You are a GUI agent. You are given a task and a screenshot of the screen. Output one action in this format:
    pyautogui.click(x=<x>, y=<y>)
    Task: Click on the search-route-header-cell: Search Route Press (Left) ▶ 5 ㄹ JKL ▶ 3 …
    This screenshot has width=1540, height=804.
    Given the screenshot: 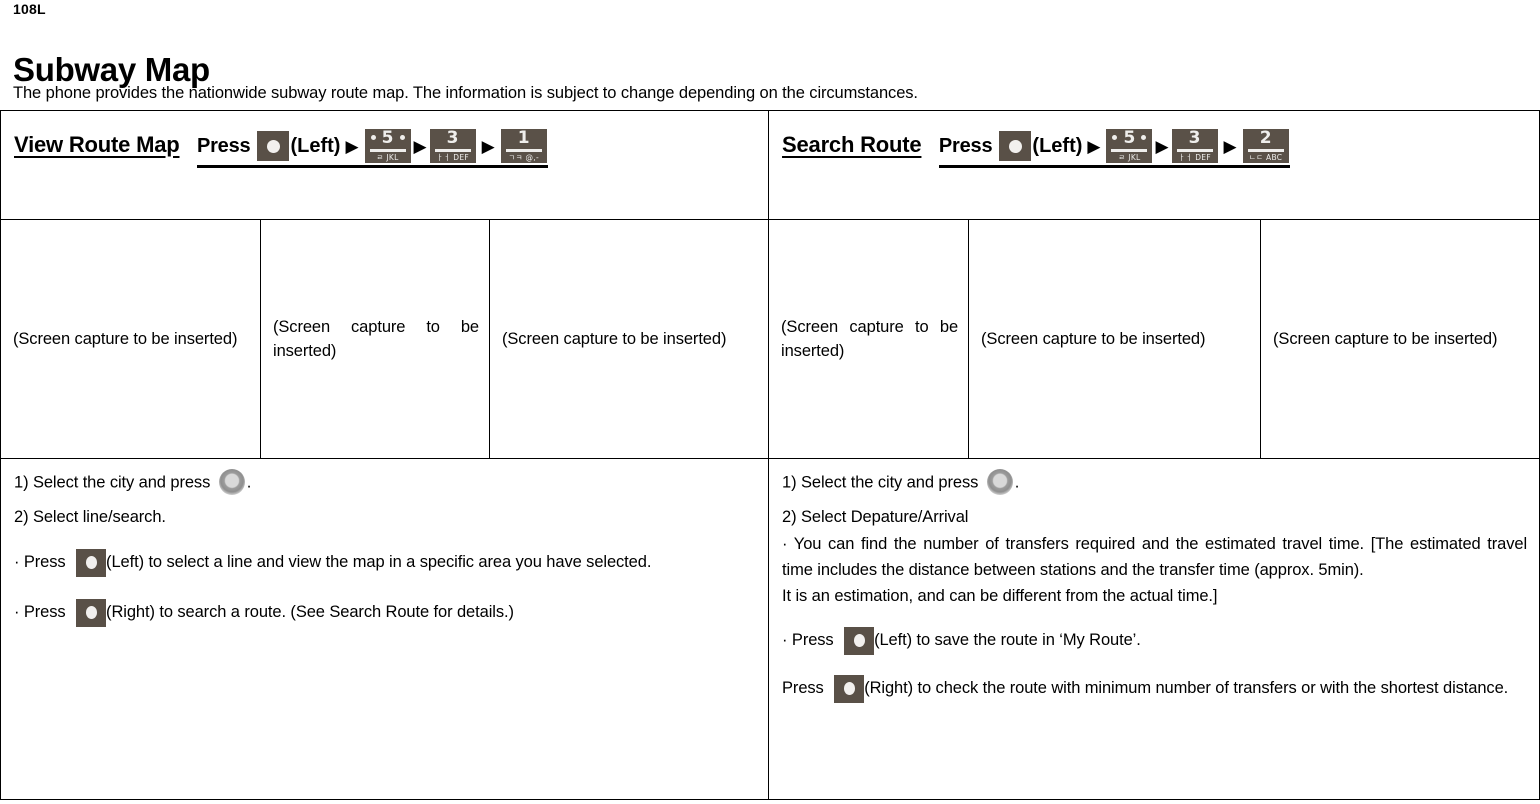 What is the action you would take?
    pyautogui.click(x=1154, y=165)
    